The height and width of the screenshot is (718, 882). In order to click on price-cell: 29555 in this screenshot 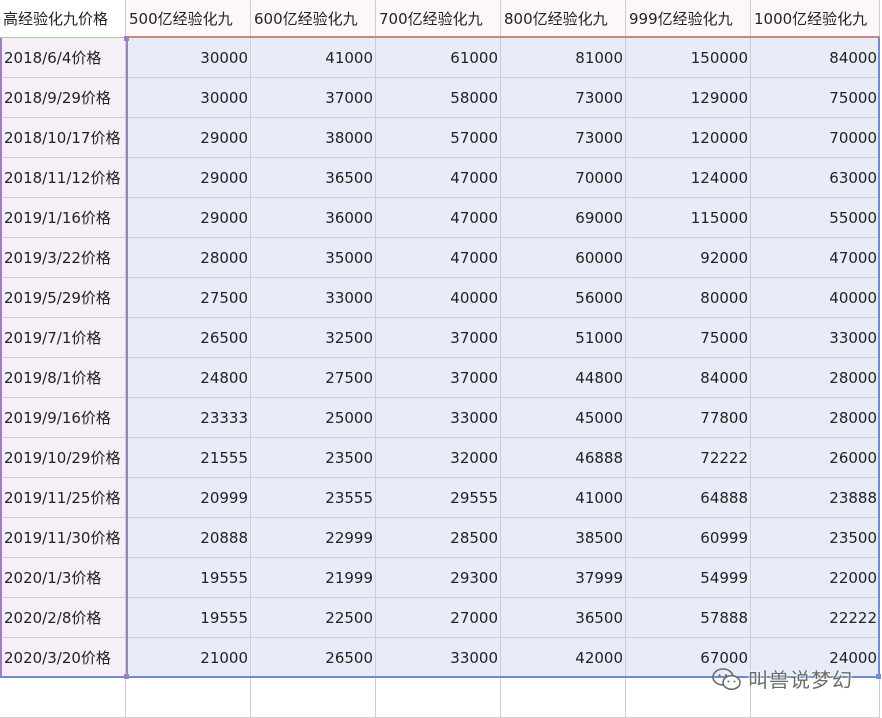, I will do `click(438, 498)`.